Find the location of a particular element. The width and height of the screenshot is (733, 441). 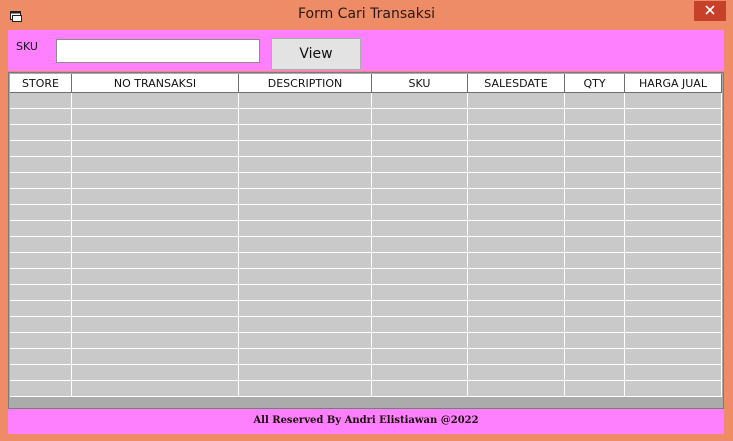

column-header-qty: QTY is located at coordinates (595, 83).